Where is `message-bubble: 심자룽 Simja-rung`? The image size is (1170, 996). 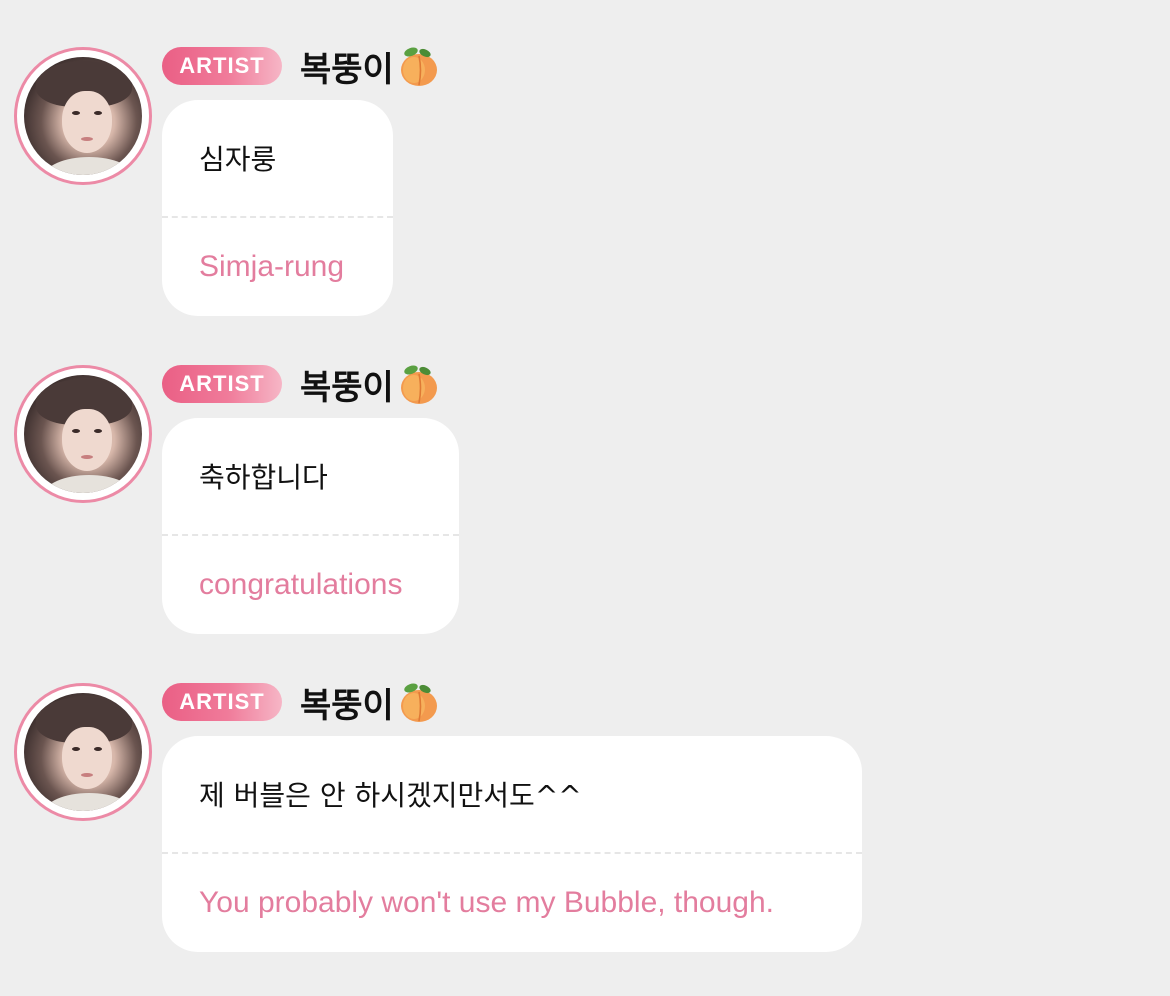 message-bubble: 심자룽 Simja-rung is located at coordinates (277, 208).